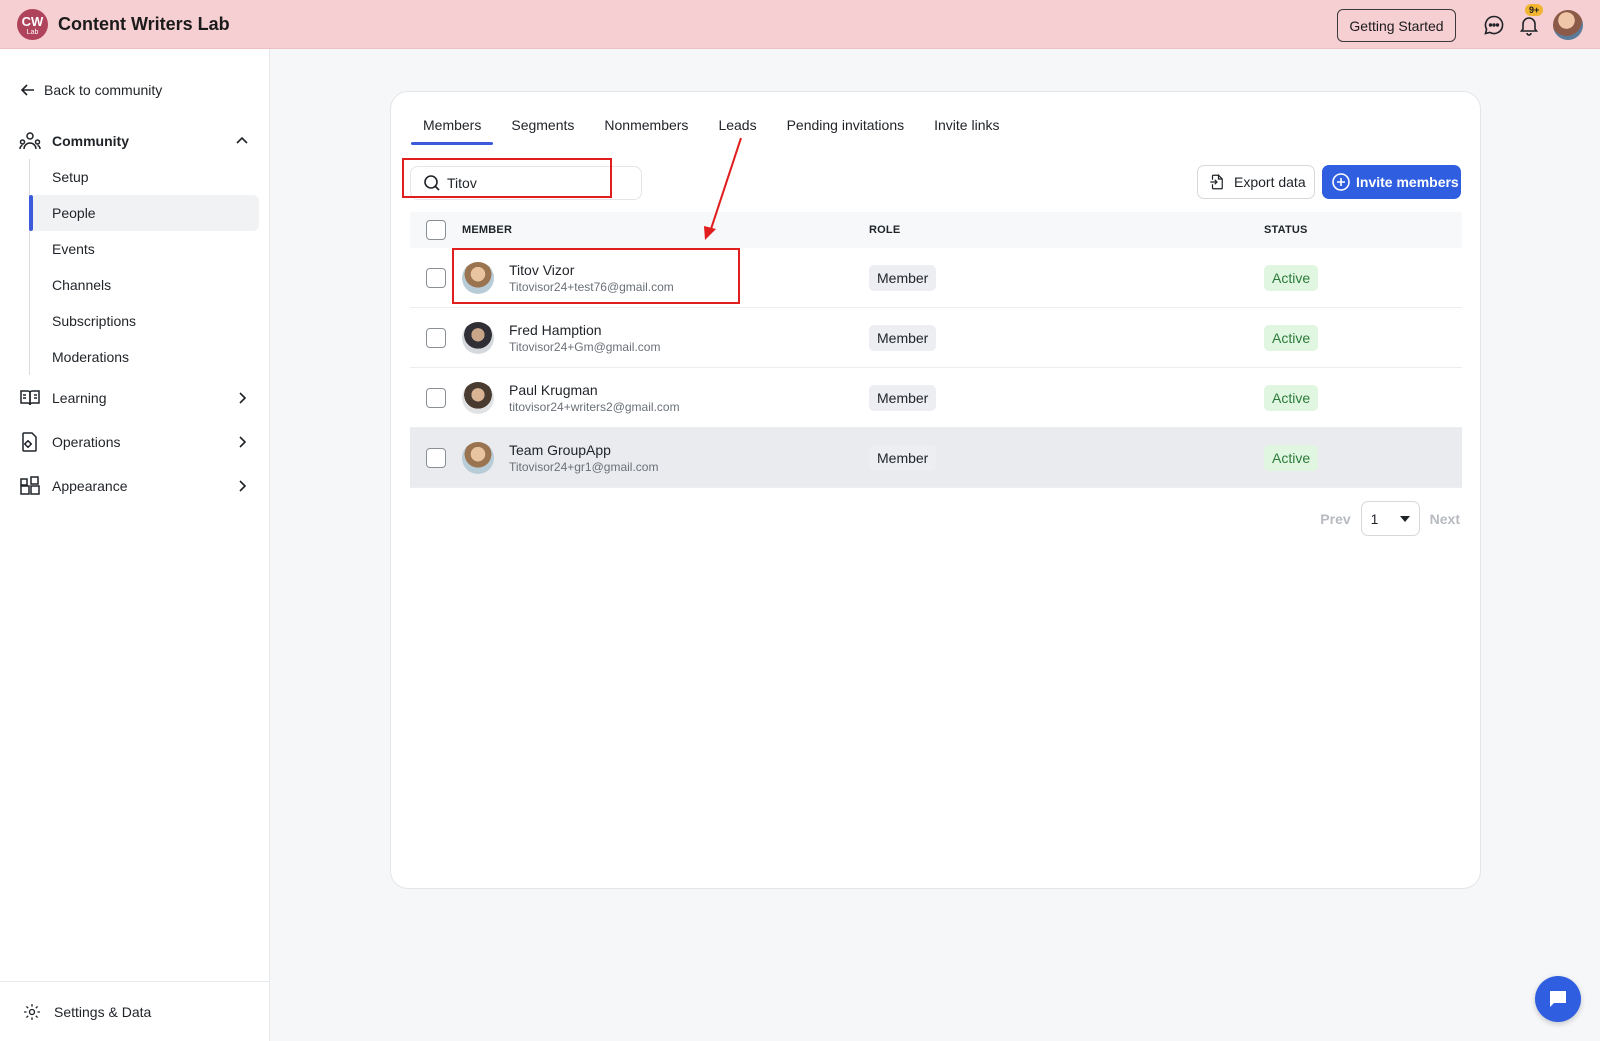 The height and width of the screenshot is (1041, 1600). What do you see at coordinates (30, 141) in the screenshot?
I see `community-icon` at bounding box center [30, 141].